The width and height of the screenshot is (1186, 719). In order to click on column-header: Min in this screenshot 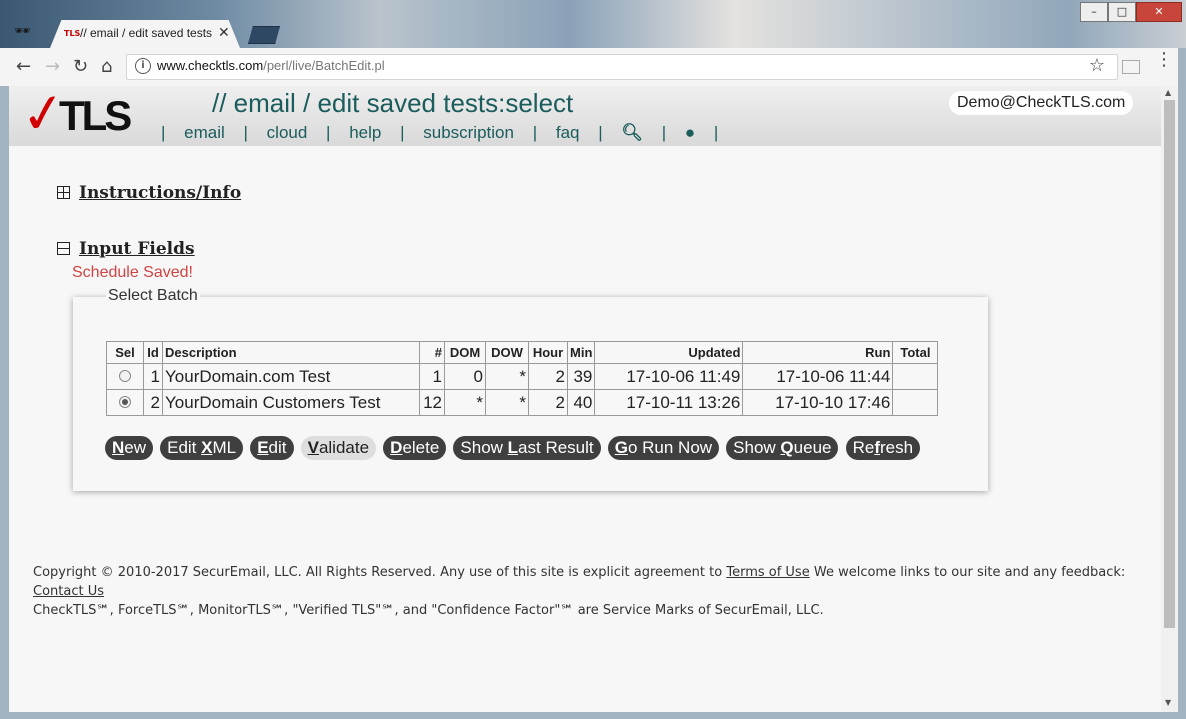, I will do `click(581, 352)`.